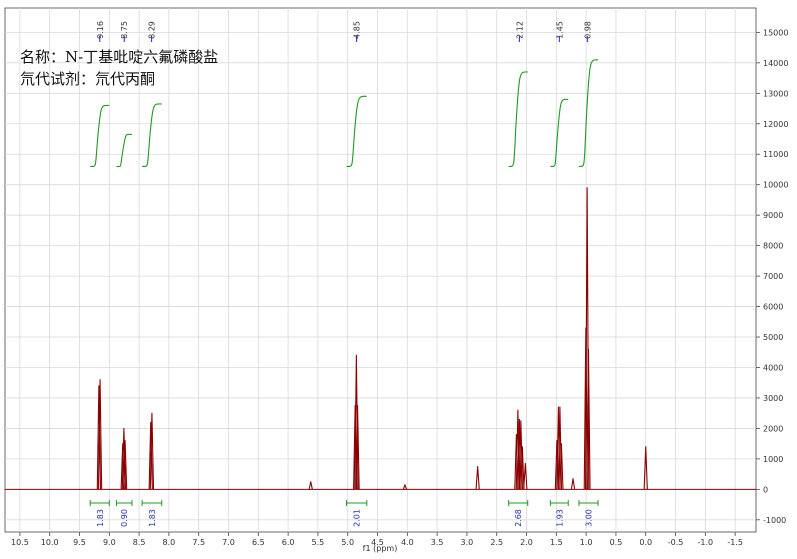 This screenshot has height=559, width=797. I want to click on x-tick-label: 8.0, so click(169, 542).